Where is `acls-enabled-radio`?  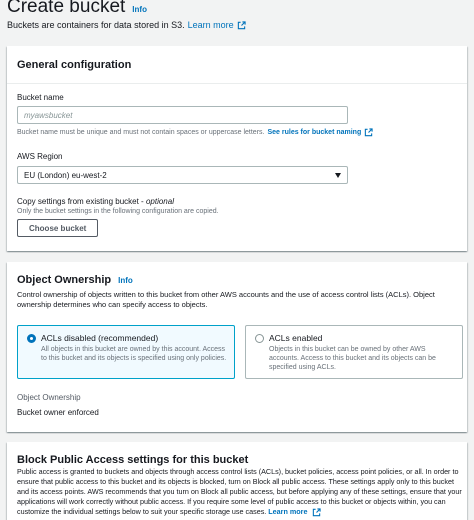
acls-enabled-radio is located at coordinates (259, 338).